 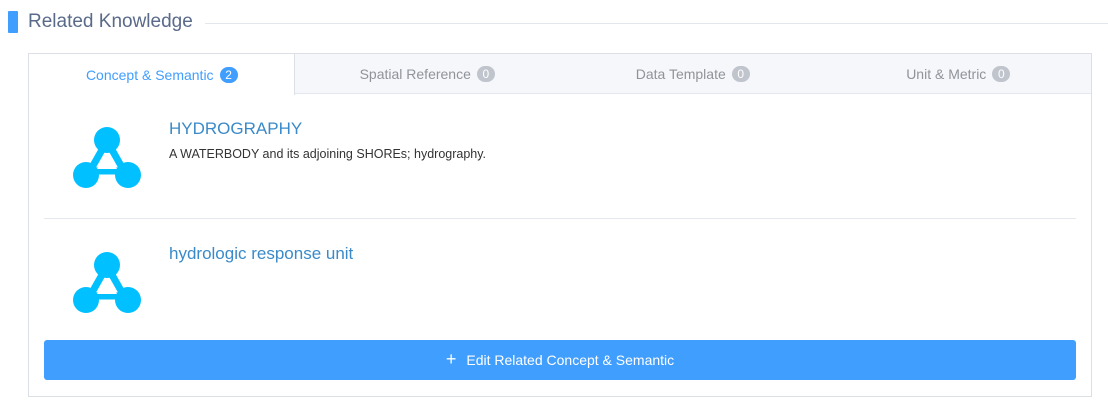 What do you see at coordinates (415, 73) in the screenshot?
I see `tab-label: Spatial Reference` at bounding box center [415, 73].